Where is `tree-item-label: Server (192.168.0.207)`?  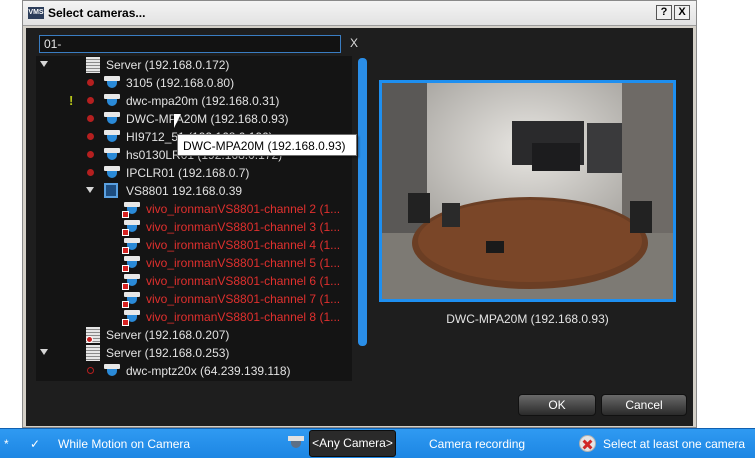
tree-item-label: Server (192.168.0.207) is located at coordinates (168, 335).